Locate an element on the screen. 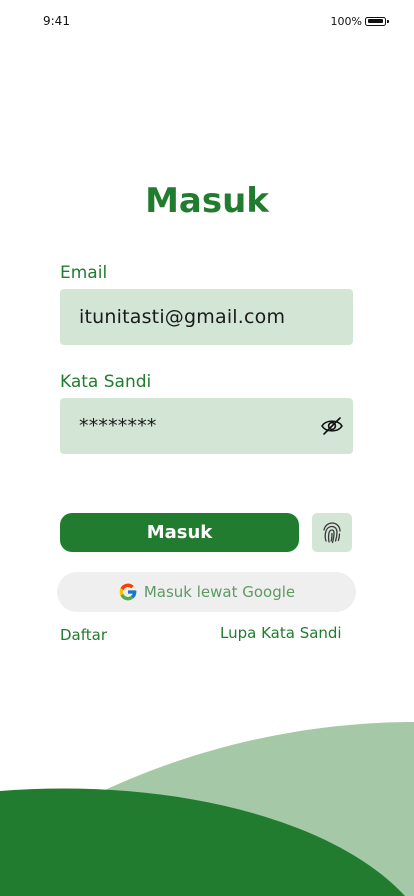 The height and width of the screenshot is (896, 414). google-login-button: Masuk lewat Google is located at coordinates (206, 592).